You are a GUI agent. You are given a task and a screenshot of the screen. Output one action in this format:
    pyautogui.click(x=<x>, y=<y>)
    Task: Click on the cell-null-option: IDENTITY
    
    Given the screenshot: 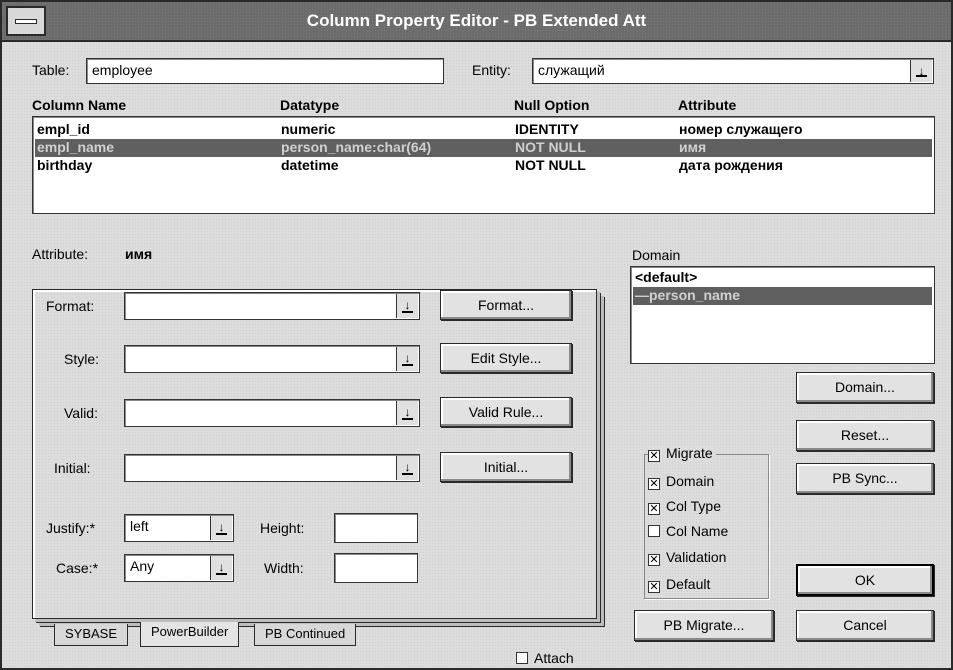 What is the action you would take?
    pyautogui.click(x=547, y=129)
    